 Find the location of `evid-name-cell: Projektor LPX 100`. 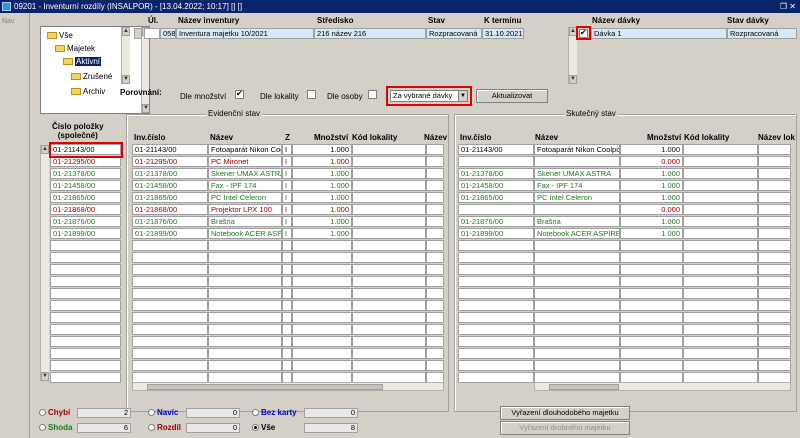

evid-name-cell: Projektor LPX 100 is located at coordinates (245, 209).